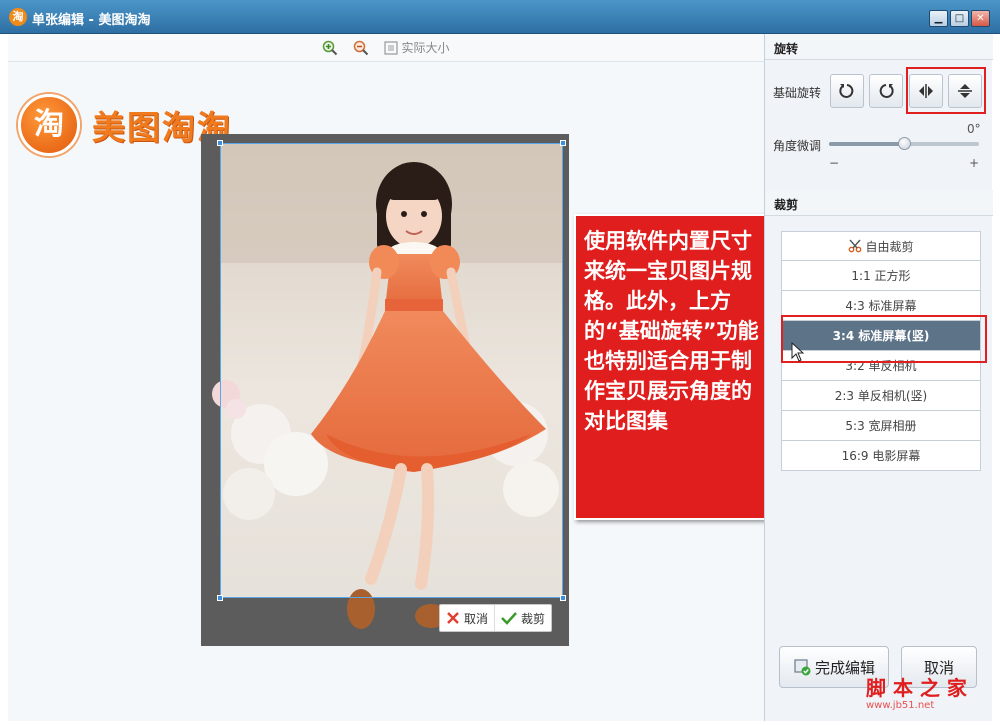 Image resolution: width=1000 pixels, height=725 pixels. I want to click on window-title: 单张编辑 - 美图淘淘, so click(91, 20).